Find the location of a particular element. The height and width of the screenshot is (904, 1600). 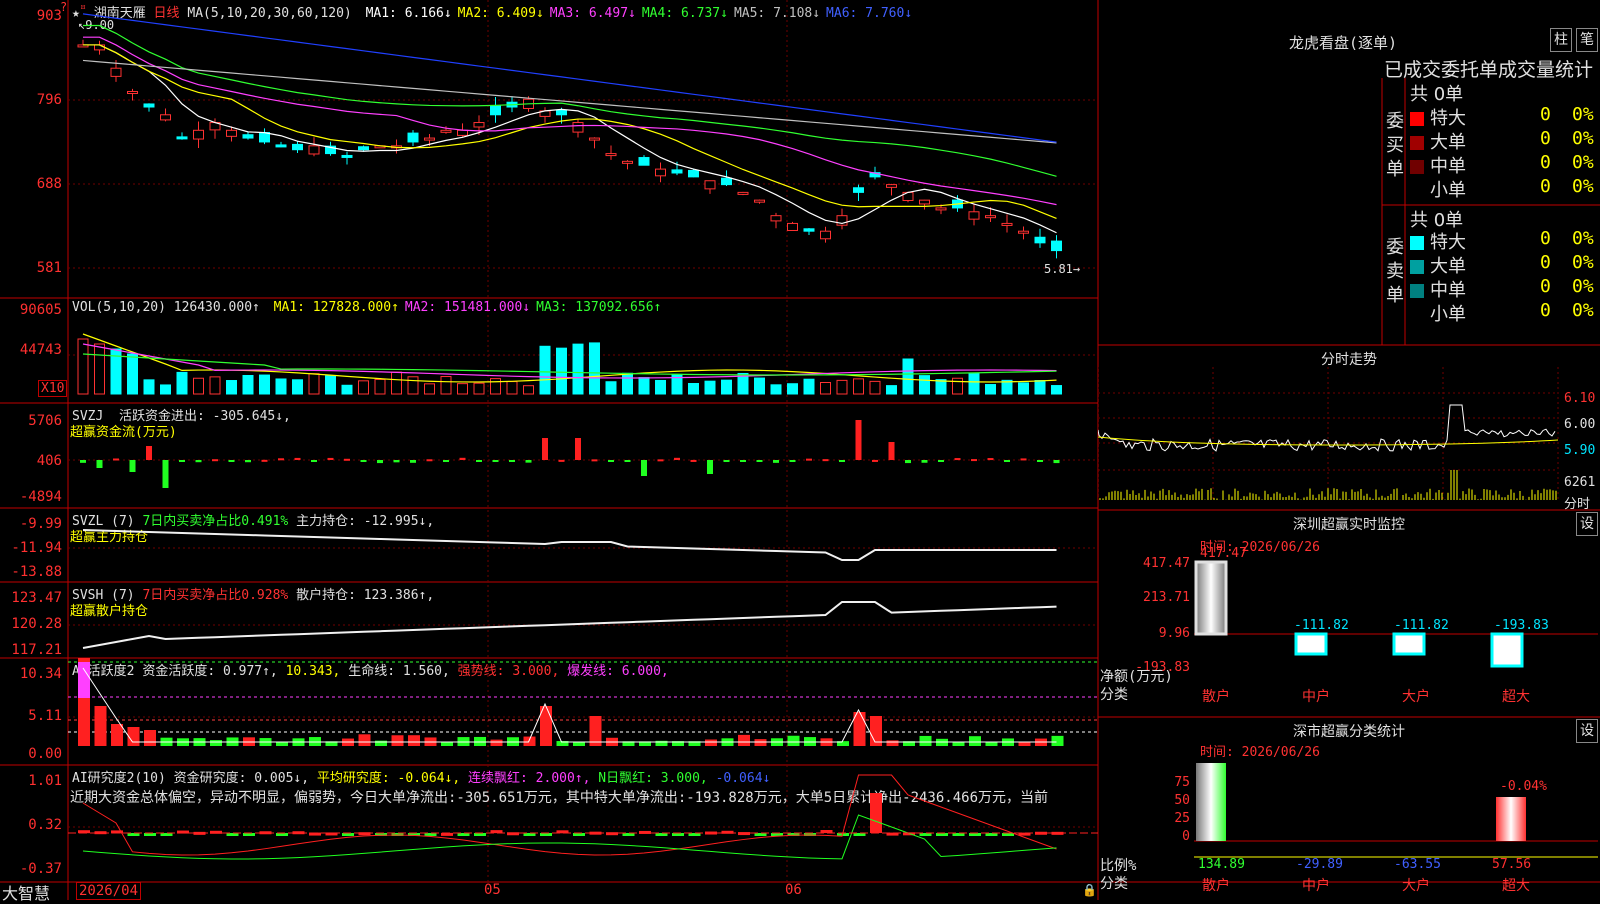

research-bar is located at coordinates (876, 813).